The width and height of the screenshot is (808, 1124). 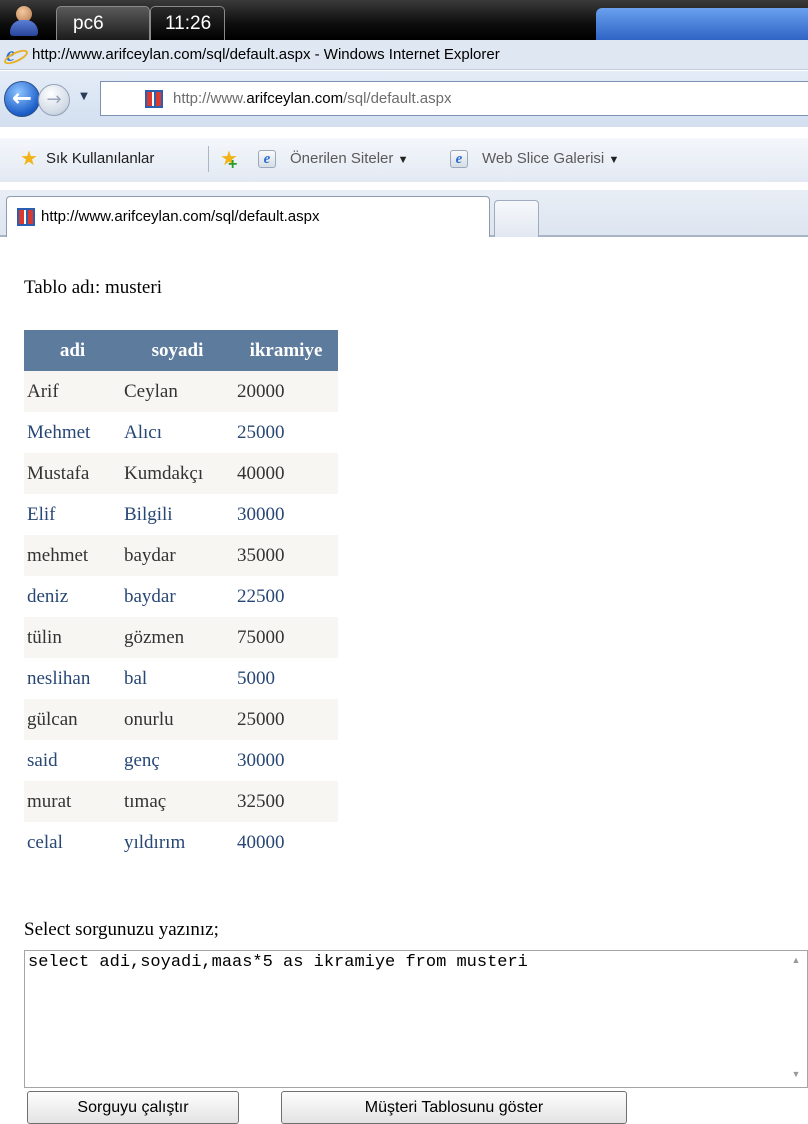 I want to click on table-row: tülin gözmen 75000, so click(x=181, y=637).